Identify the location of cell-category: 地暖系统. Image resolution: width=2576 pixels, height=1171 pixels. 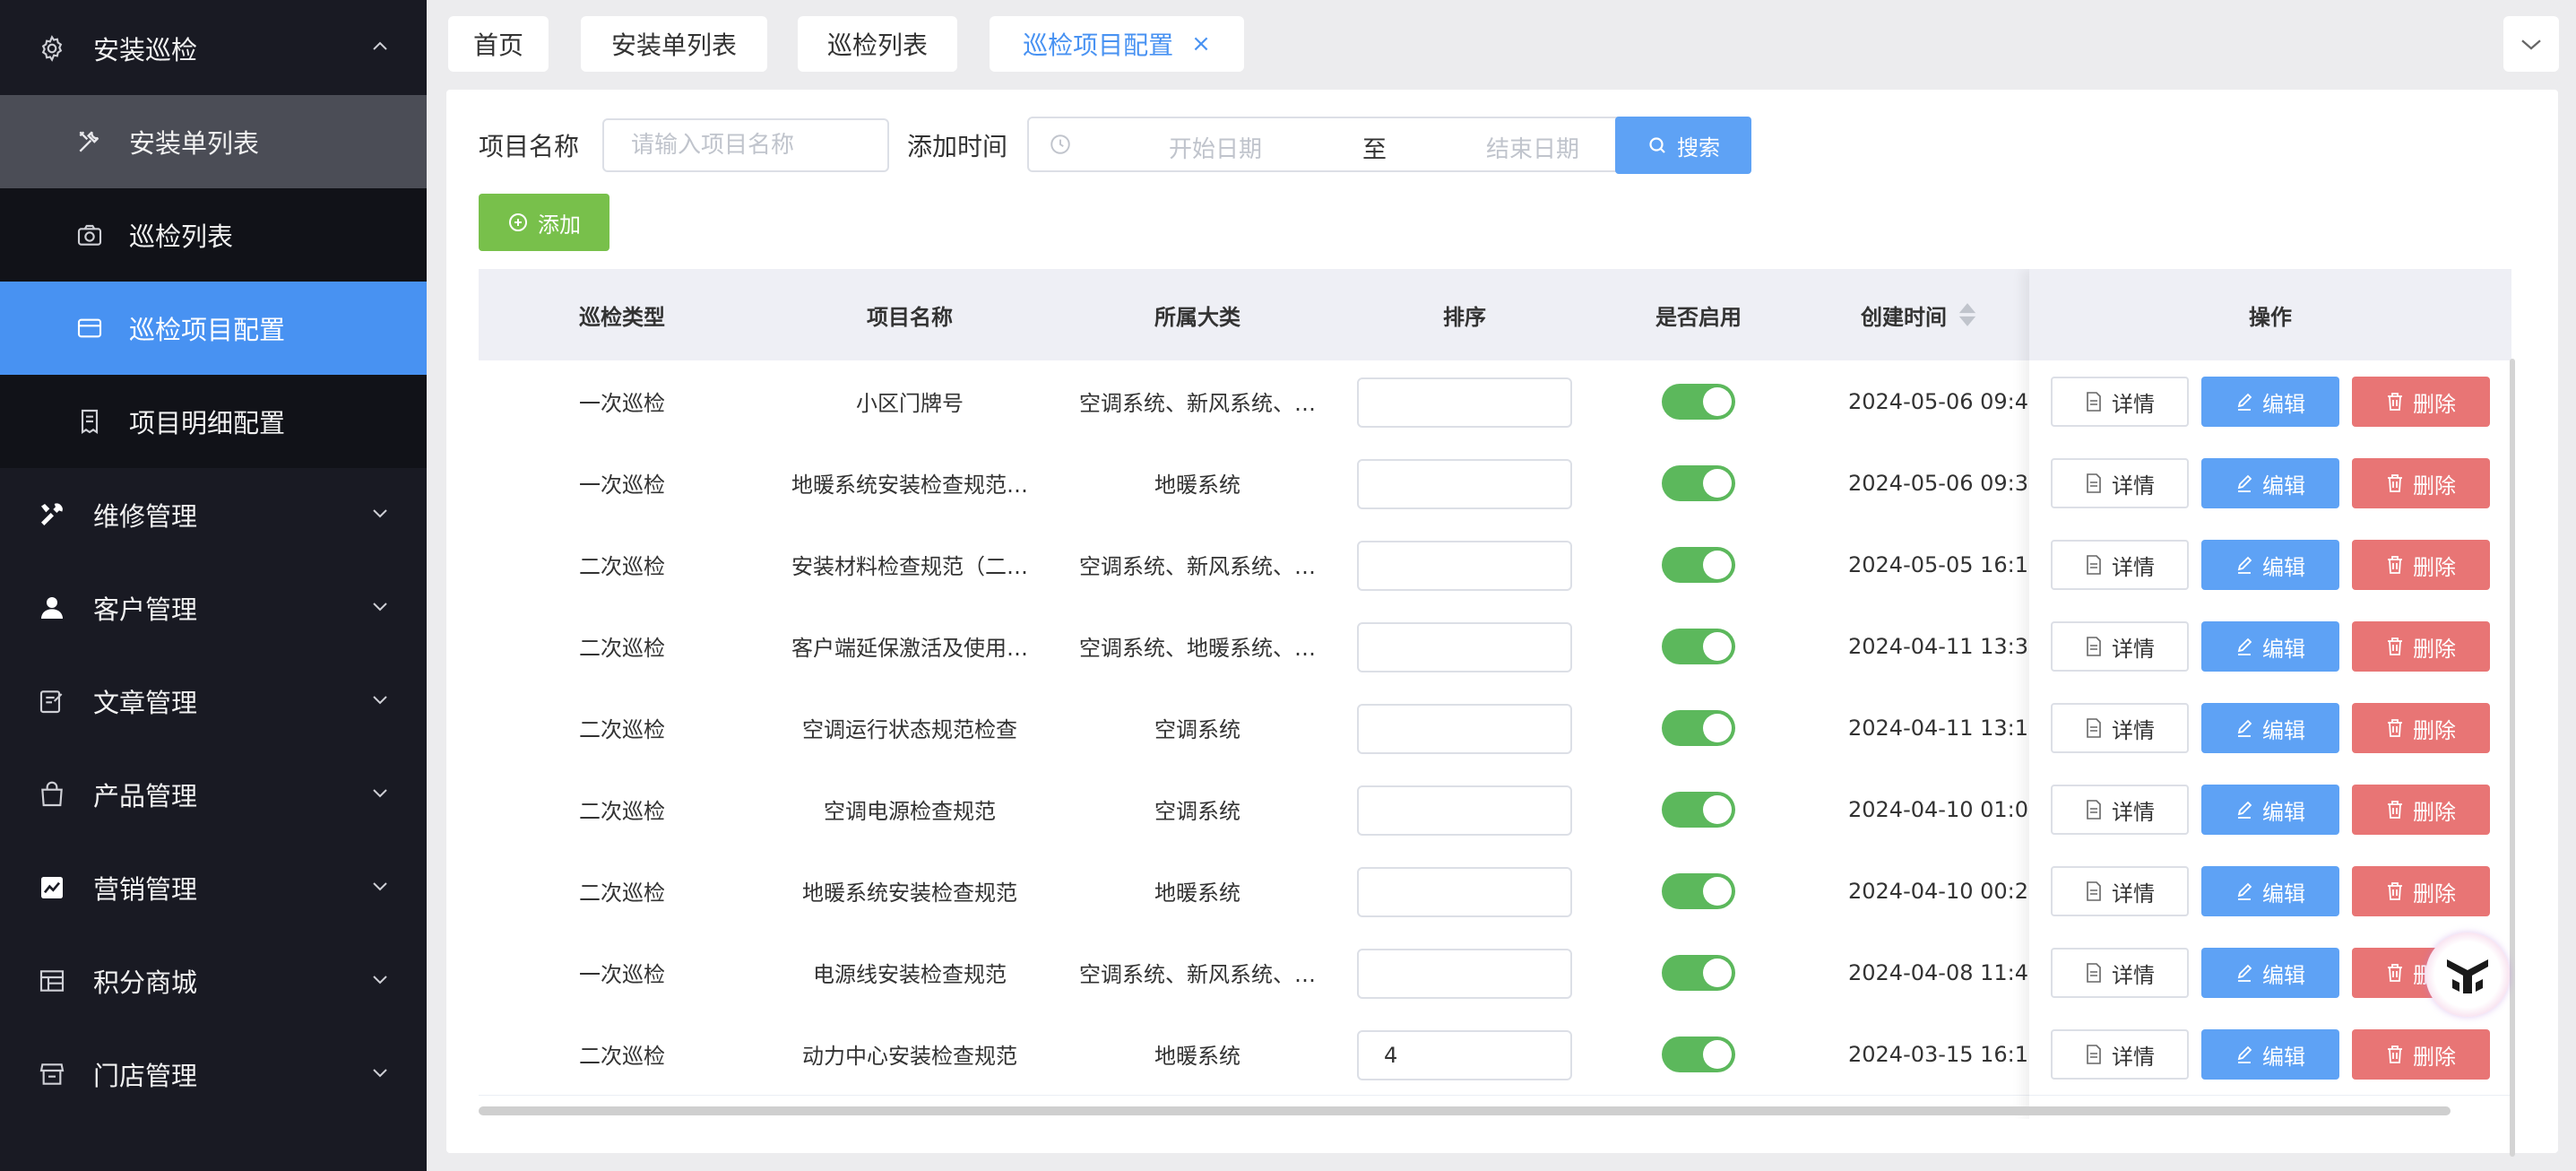
(1197, 485).